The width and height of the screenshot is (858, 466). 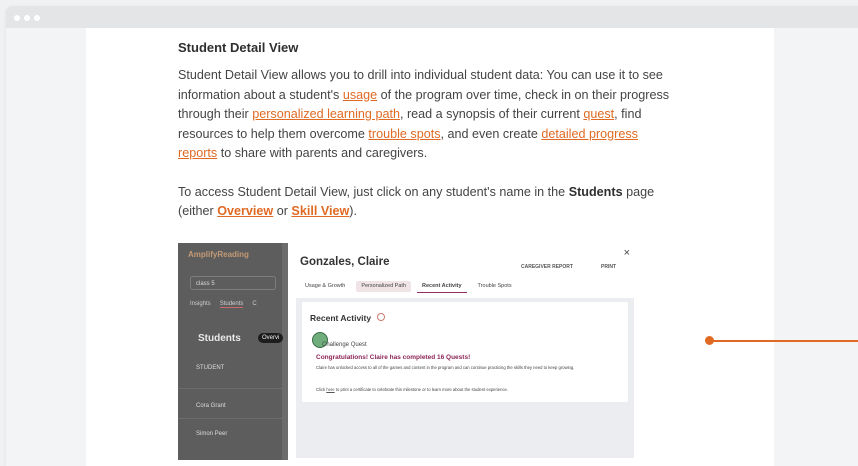 What do you see at coordinates (219, 338) in the screenshot?
I see `students-heading: Students` at bounding box center [219, 338].